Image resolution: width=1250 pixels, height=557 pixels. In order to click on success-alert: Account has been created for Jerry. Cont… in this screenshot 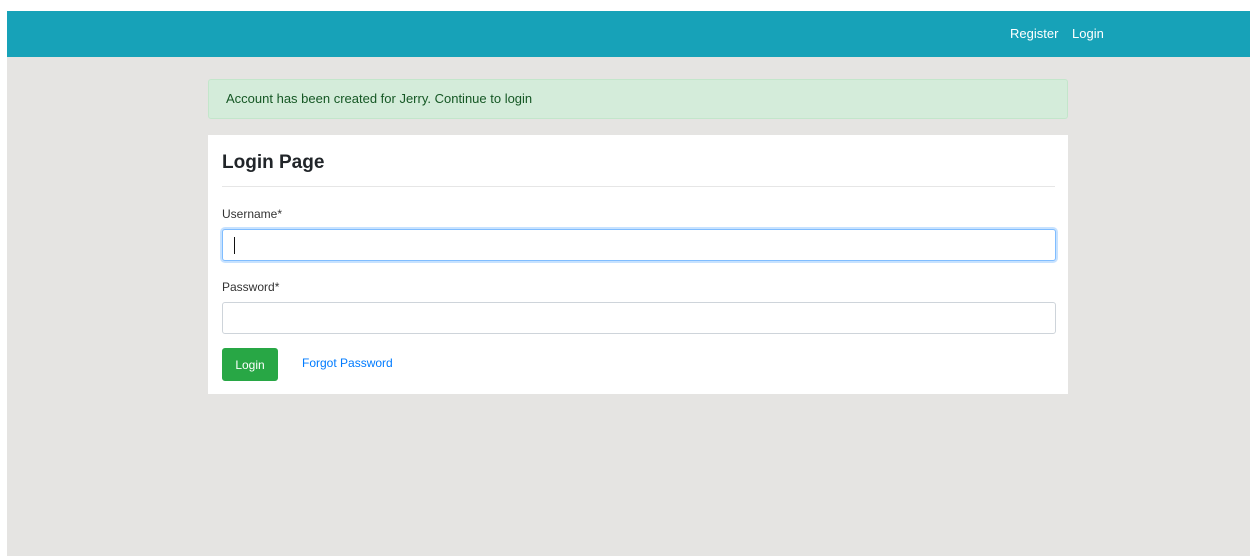, I will do `click(638, 99)`.